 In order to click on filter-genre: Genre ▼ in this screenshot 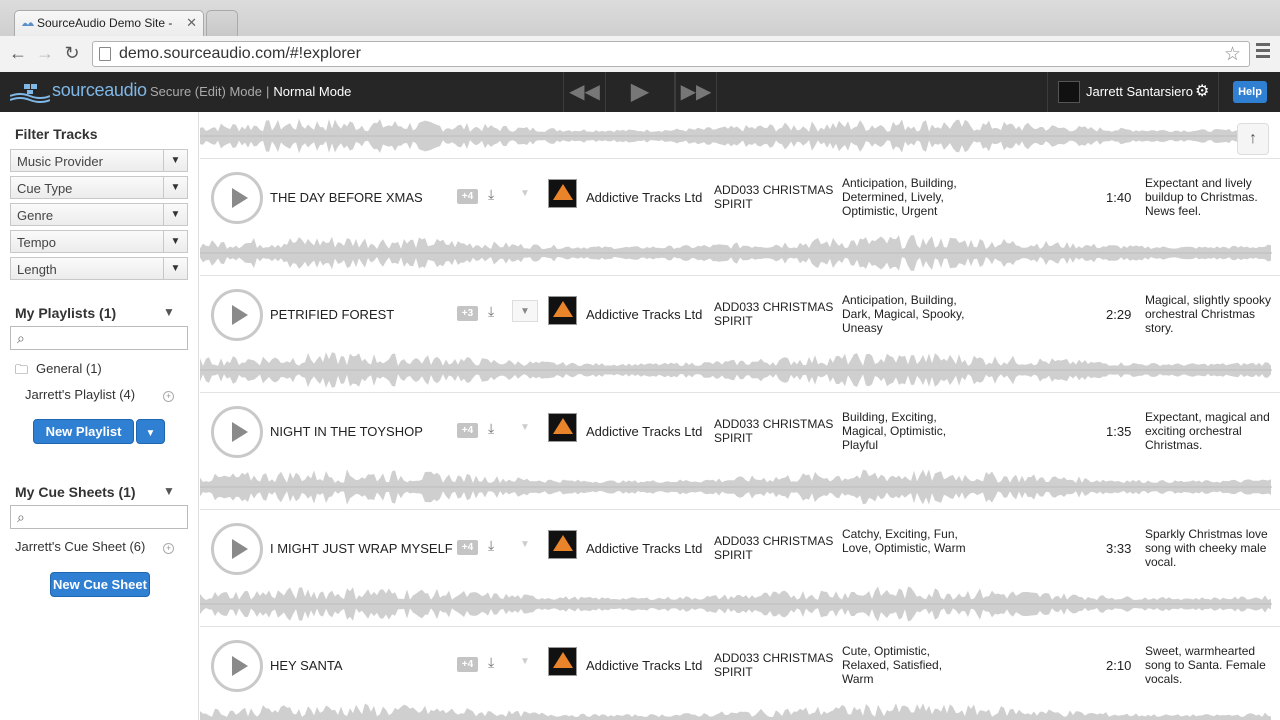, I will do `click(99, 214)`.